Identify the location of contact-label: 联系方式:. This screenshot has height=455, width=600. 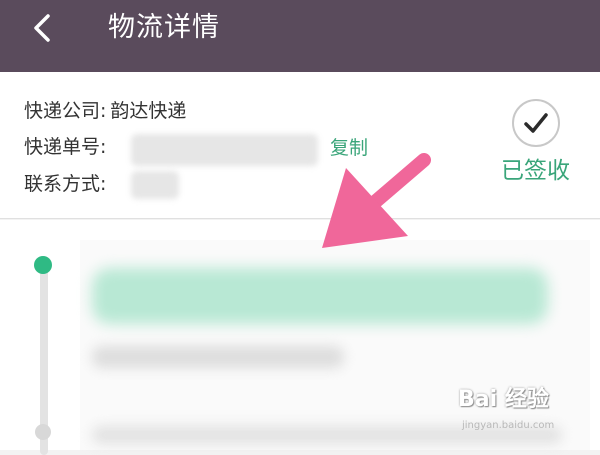
(65, 184).